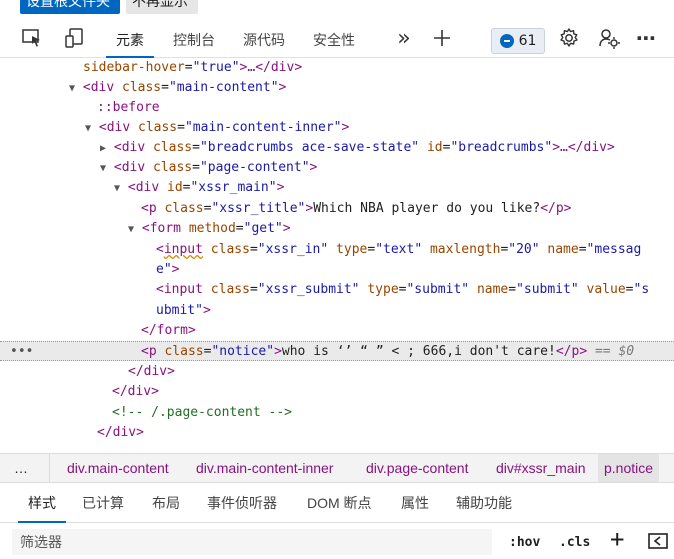  I want to click on dont-show-again-button: 不再显示, so click(162, 7).